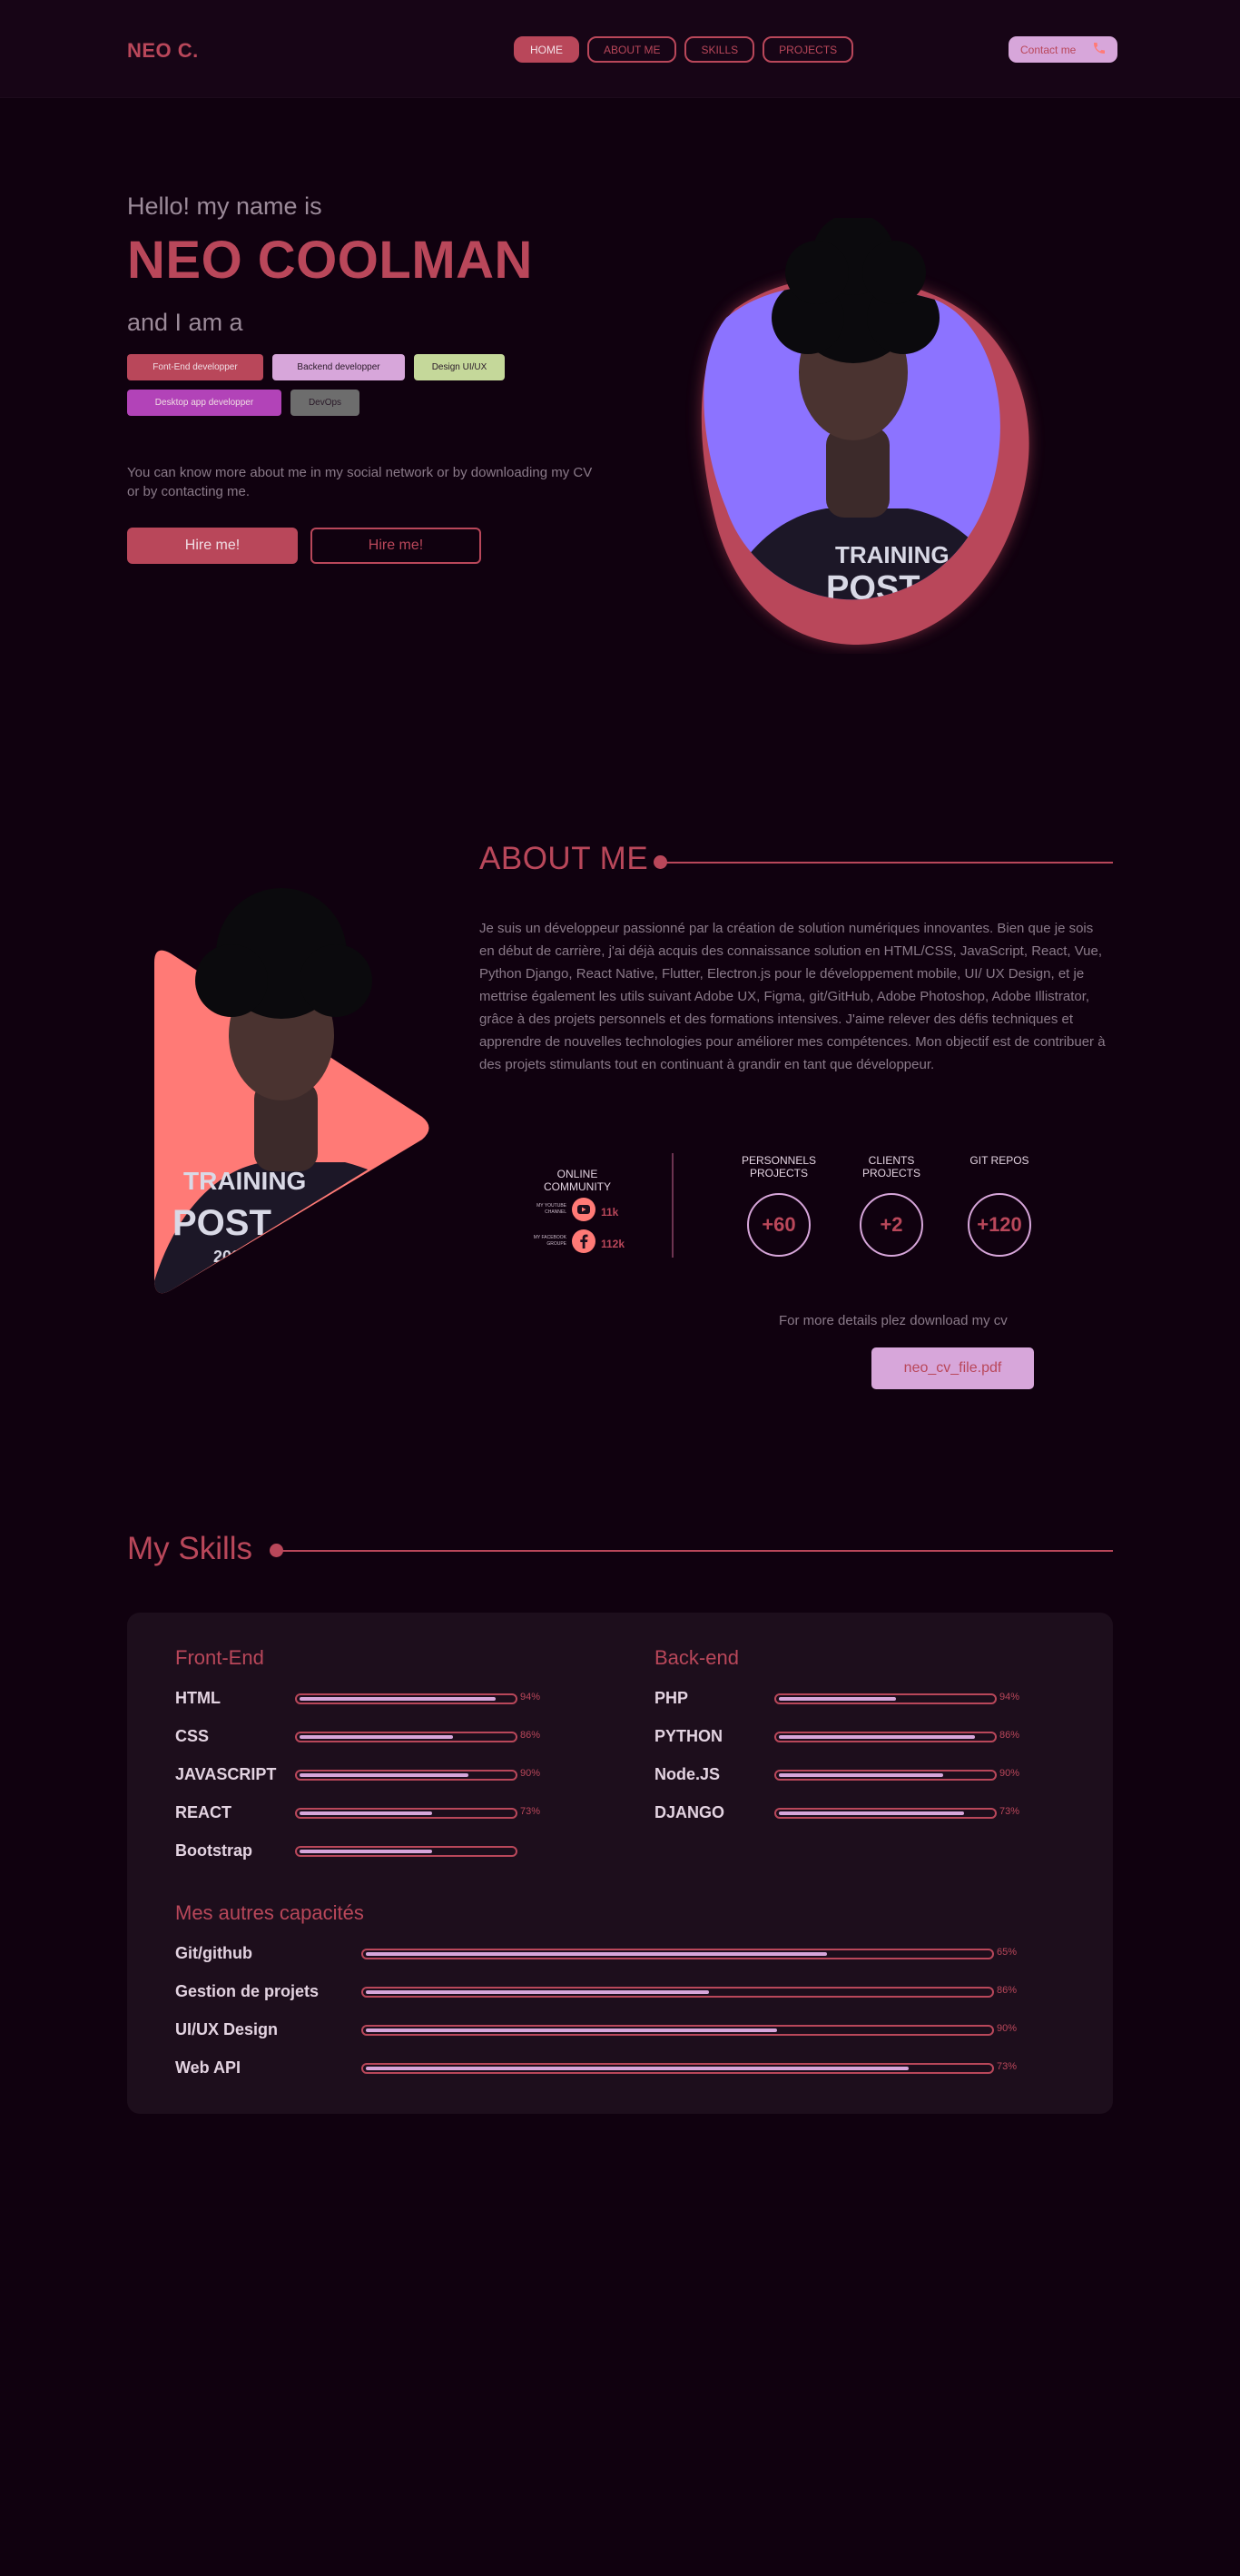 The height and width of the screenshot is (2576, 1240). I want to click on facebook-count-value: 112k, so click(613, 1243).